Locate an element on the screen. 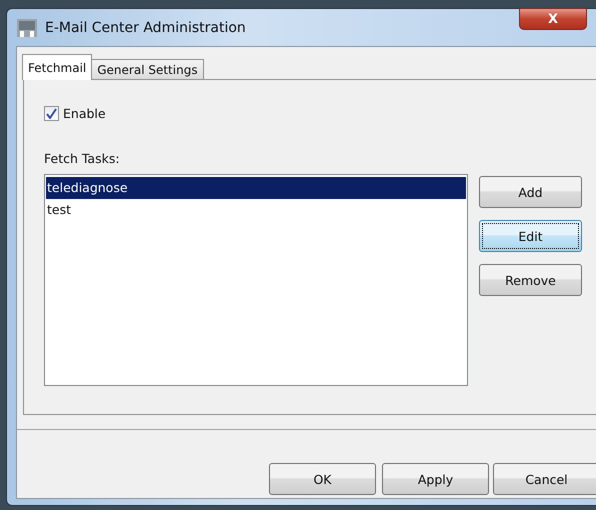  enable-label: Enable is located at coordinates (84, 113).